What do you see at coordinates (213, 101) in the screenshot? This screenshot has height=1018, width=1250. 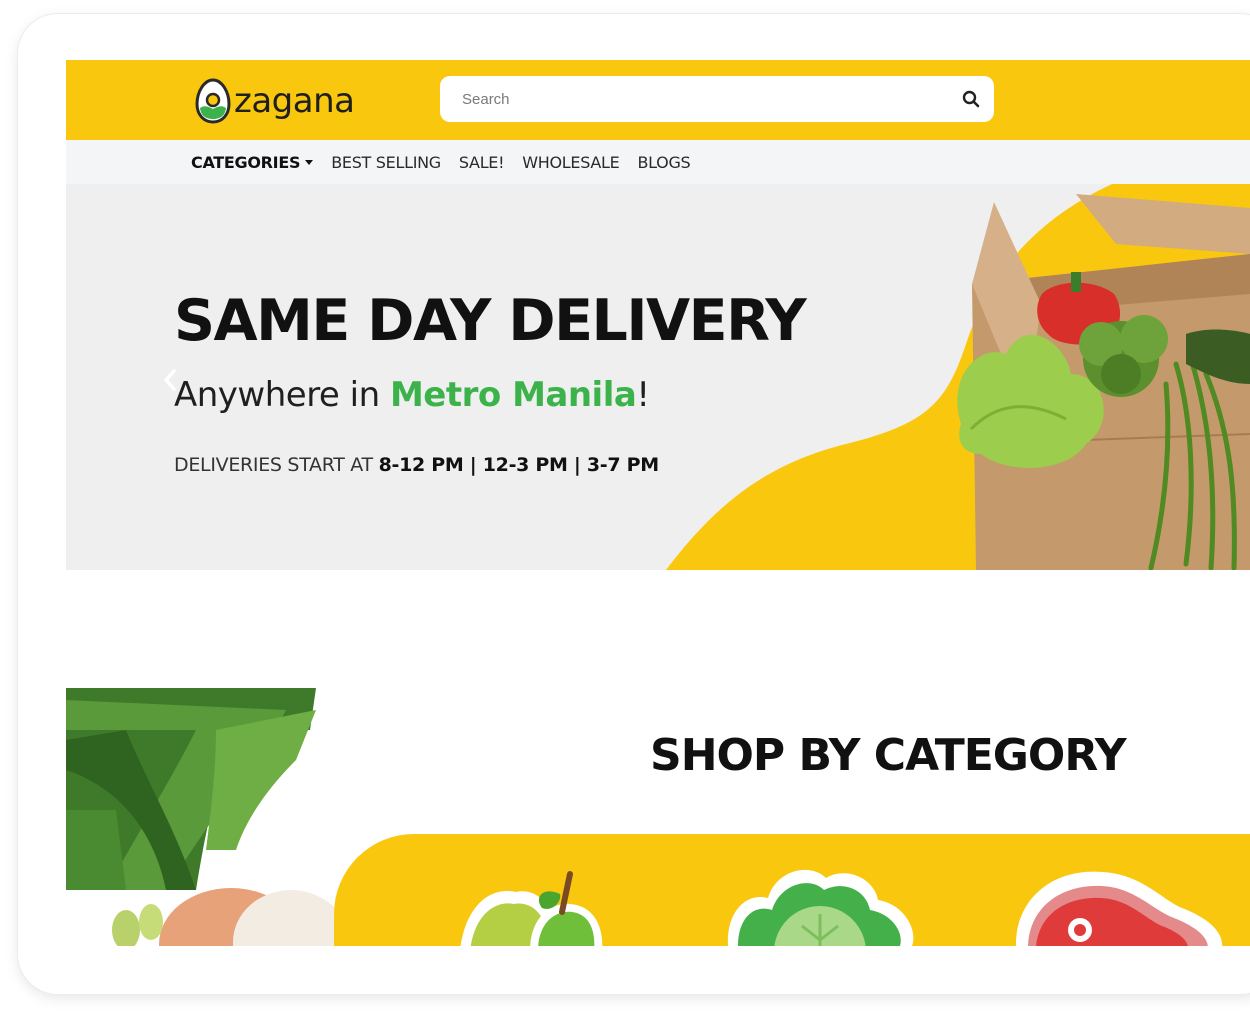 I see `zagana-egg-icon` at bounding box center [213, 101].